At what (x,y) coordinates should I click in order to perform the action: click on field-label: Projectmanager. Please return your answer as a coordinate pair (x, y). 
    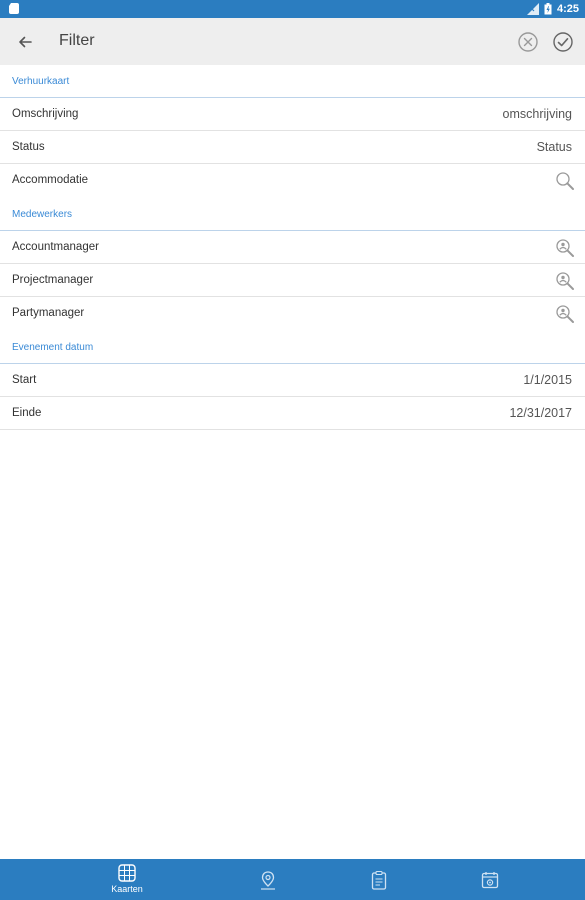
    Looking at the image, I should click on (53, 280).